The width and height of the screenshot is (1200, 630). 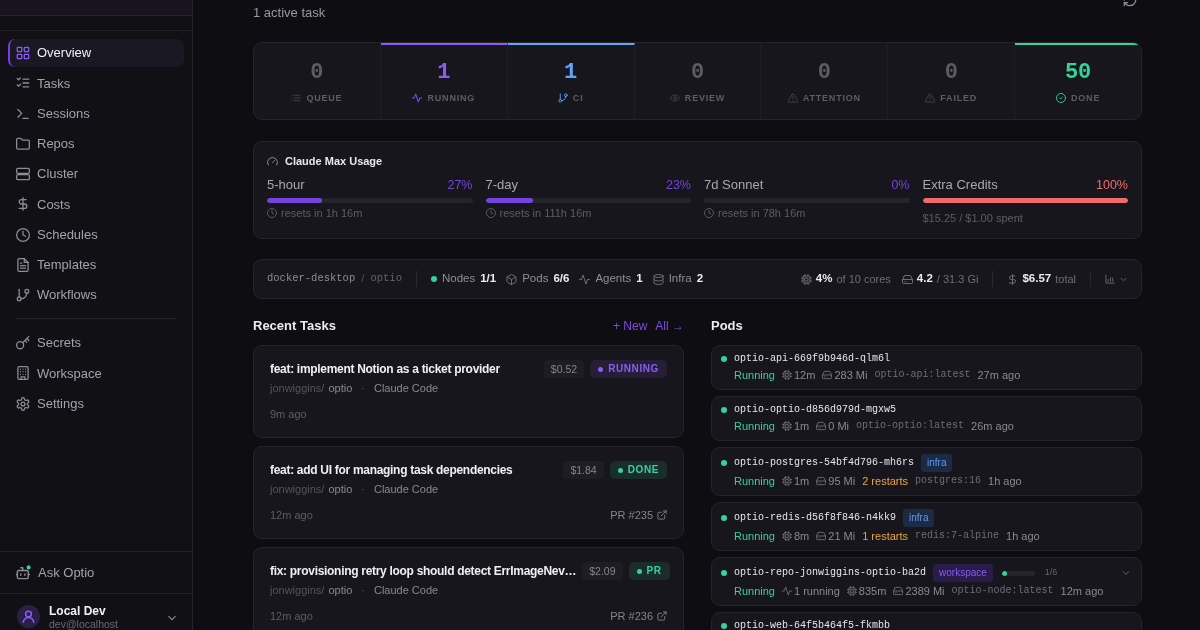 What do you see at coordinates (1002, 591) in the screenshot?
I see `image-name: optio-node:latest` at bounding box center [1002, 591].